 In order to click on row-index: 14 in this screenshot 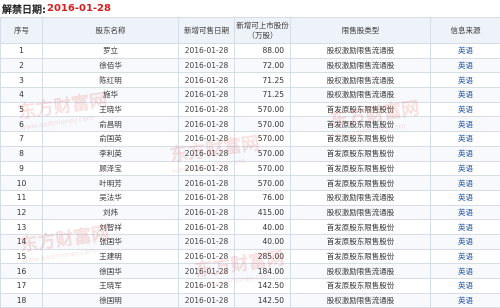, I will do `click(22, 241)`.